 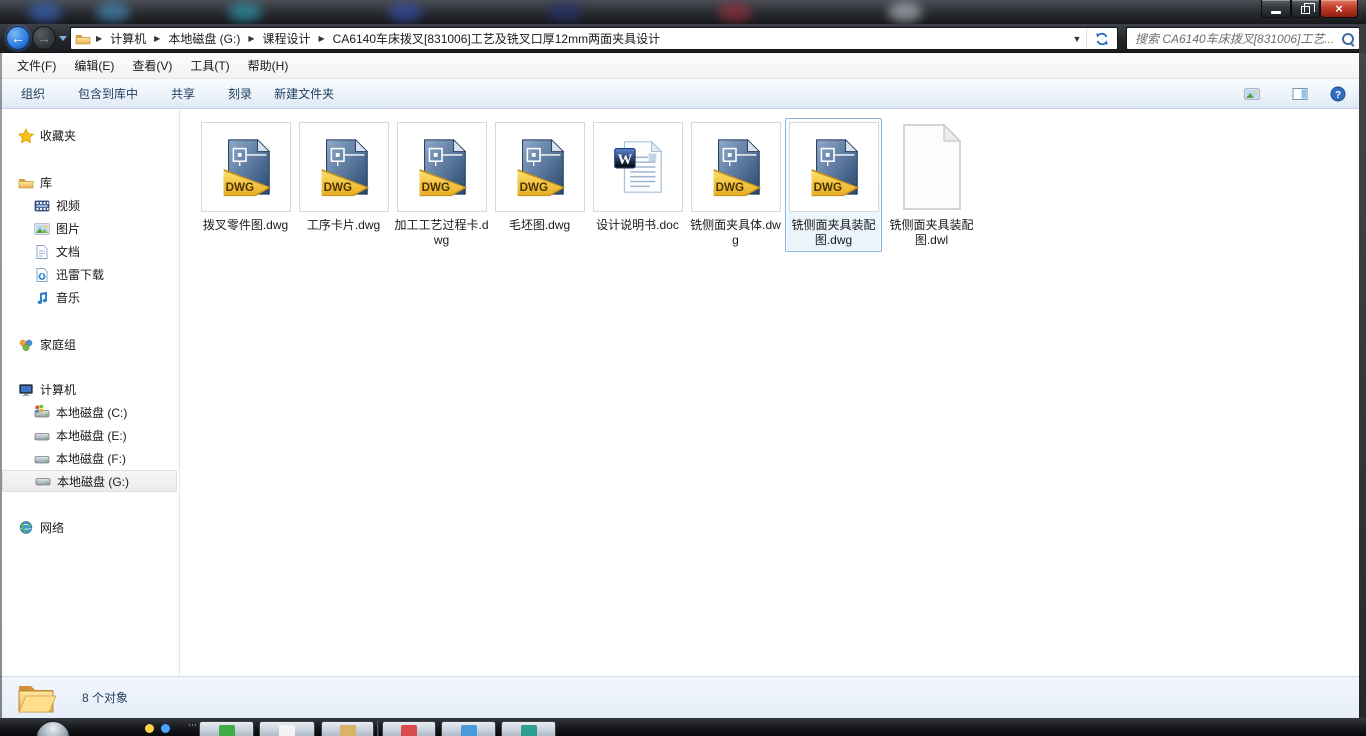 What do you see at coordinates (89, 481) in the screenshot?
I see `sidebar-item-drive-g: 本地磁盘 (G:)` at bounding box center [89, 481].